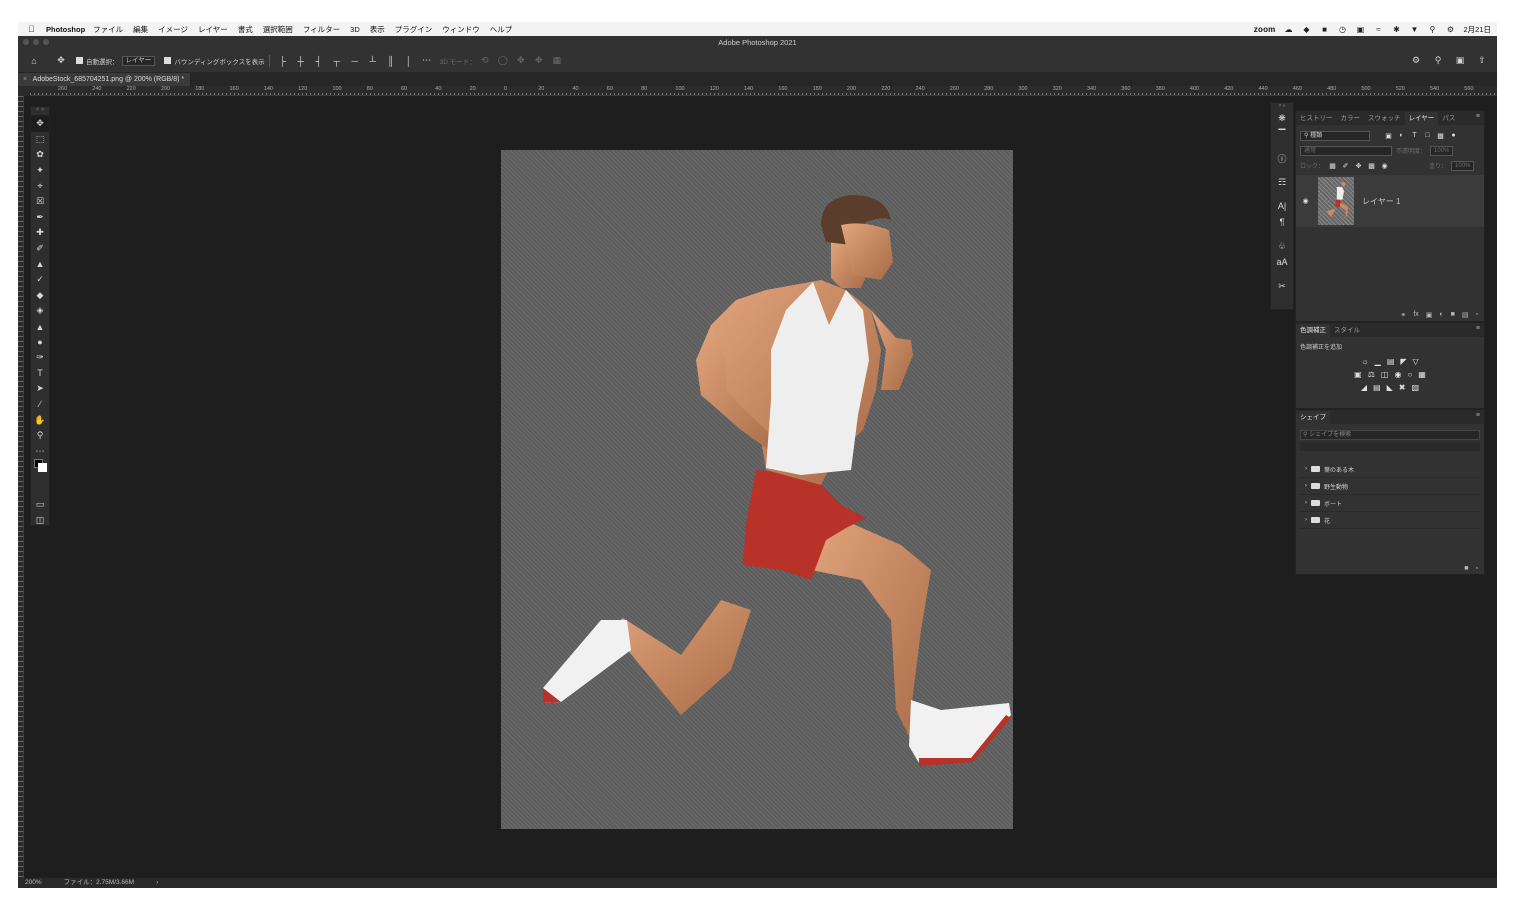 The image size is (1526, 916). Describe the element at coordinates (1282, 286) in the screenshot. I see `tools-settings-icon: ✂` at that location.